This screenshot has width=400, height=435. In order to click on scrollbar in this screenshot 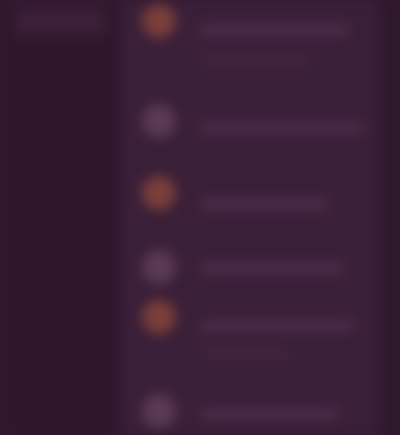, I will do `click(390, 217)`.